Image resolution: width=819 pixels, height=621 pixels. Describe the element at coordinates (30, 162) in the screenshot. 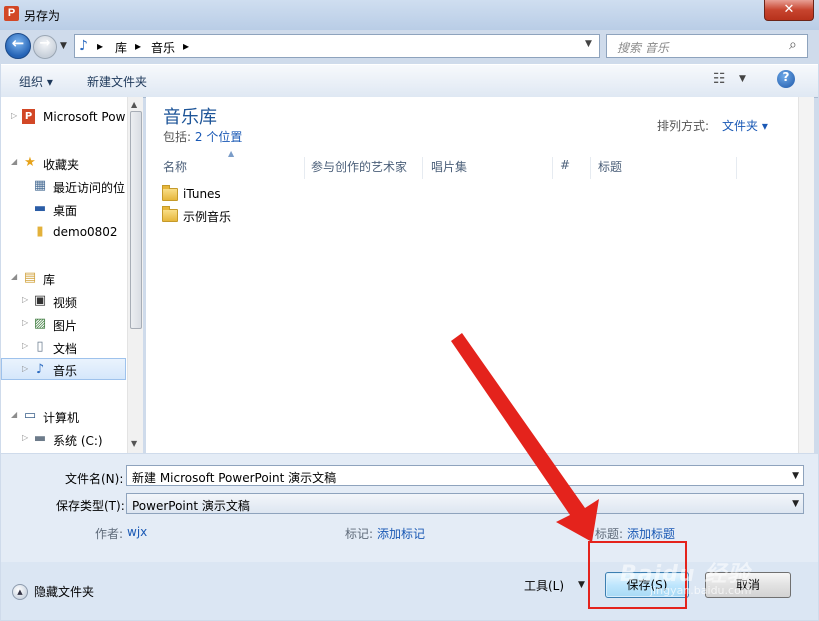

I see `star-icon: ★` at that location.